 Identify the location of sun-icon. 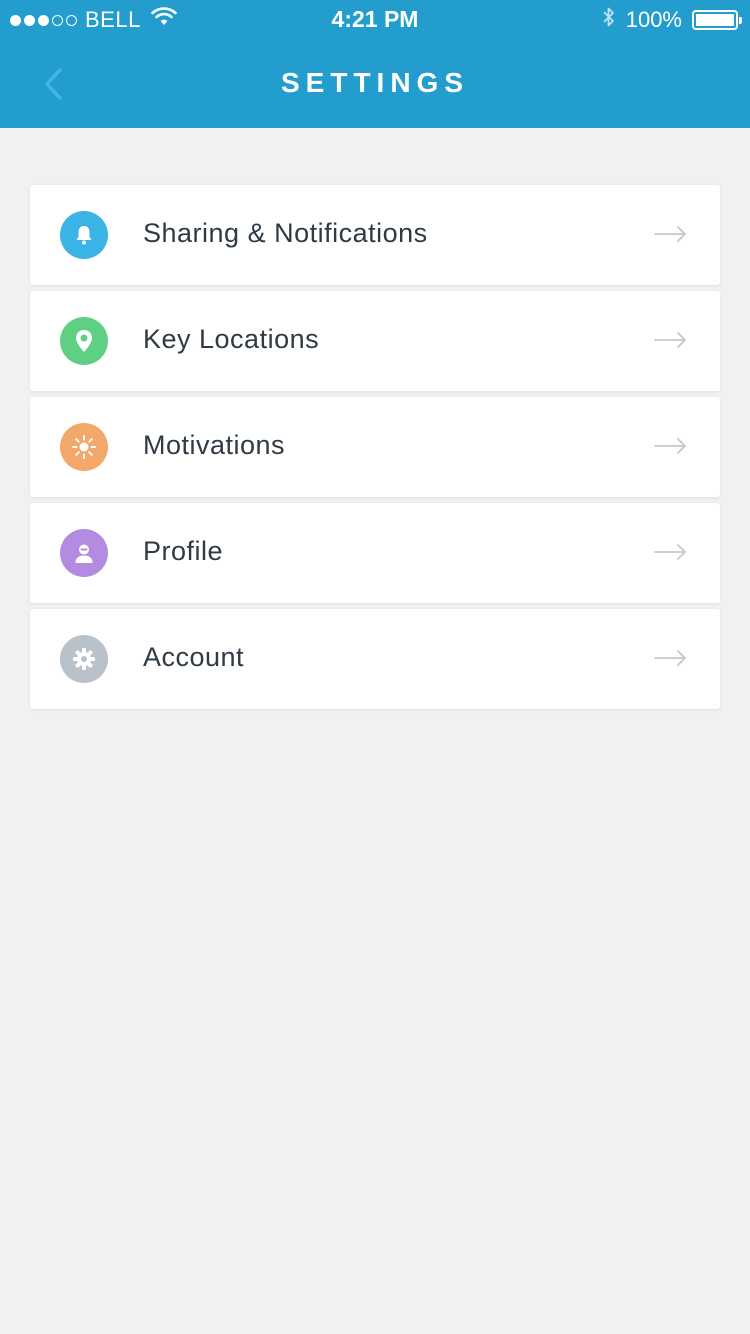
(84, 447).